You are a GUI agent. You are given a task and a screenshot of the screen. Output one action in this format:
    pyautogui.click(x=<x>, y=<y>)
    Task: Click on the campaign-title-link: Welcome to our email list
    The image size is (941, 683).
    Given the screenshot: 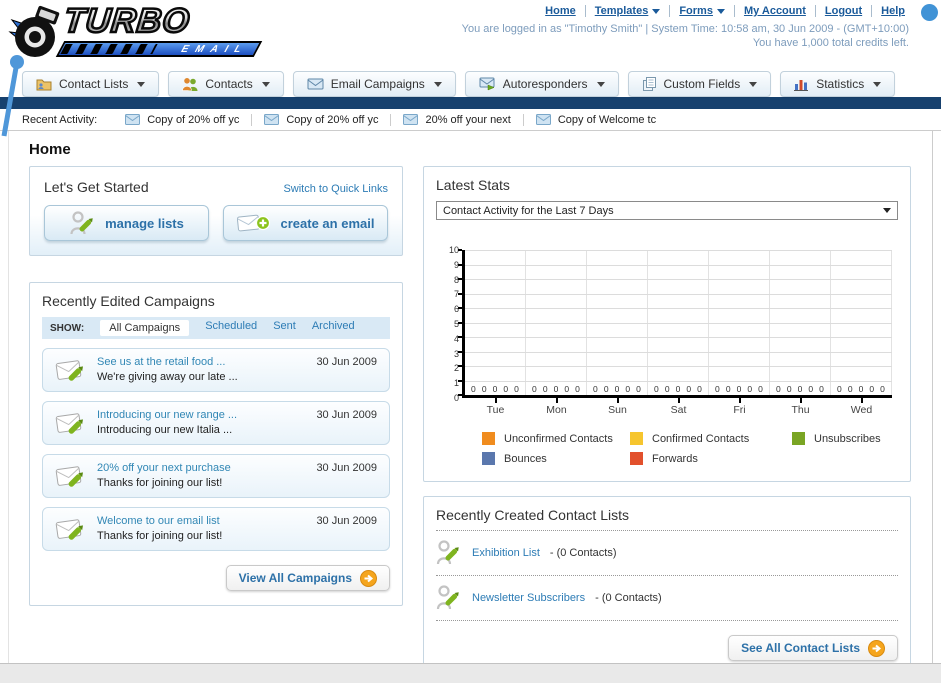 What is the action you would take?
    pyautogui.click(x=159, y=521)
    